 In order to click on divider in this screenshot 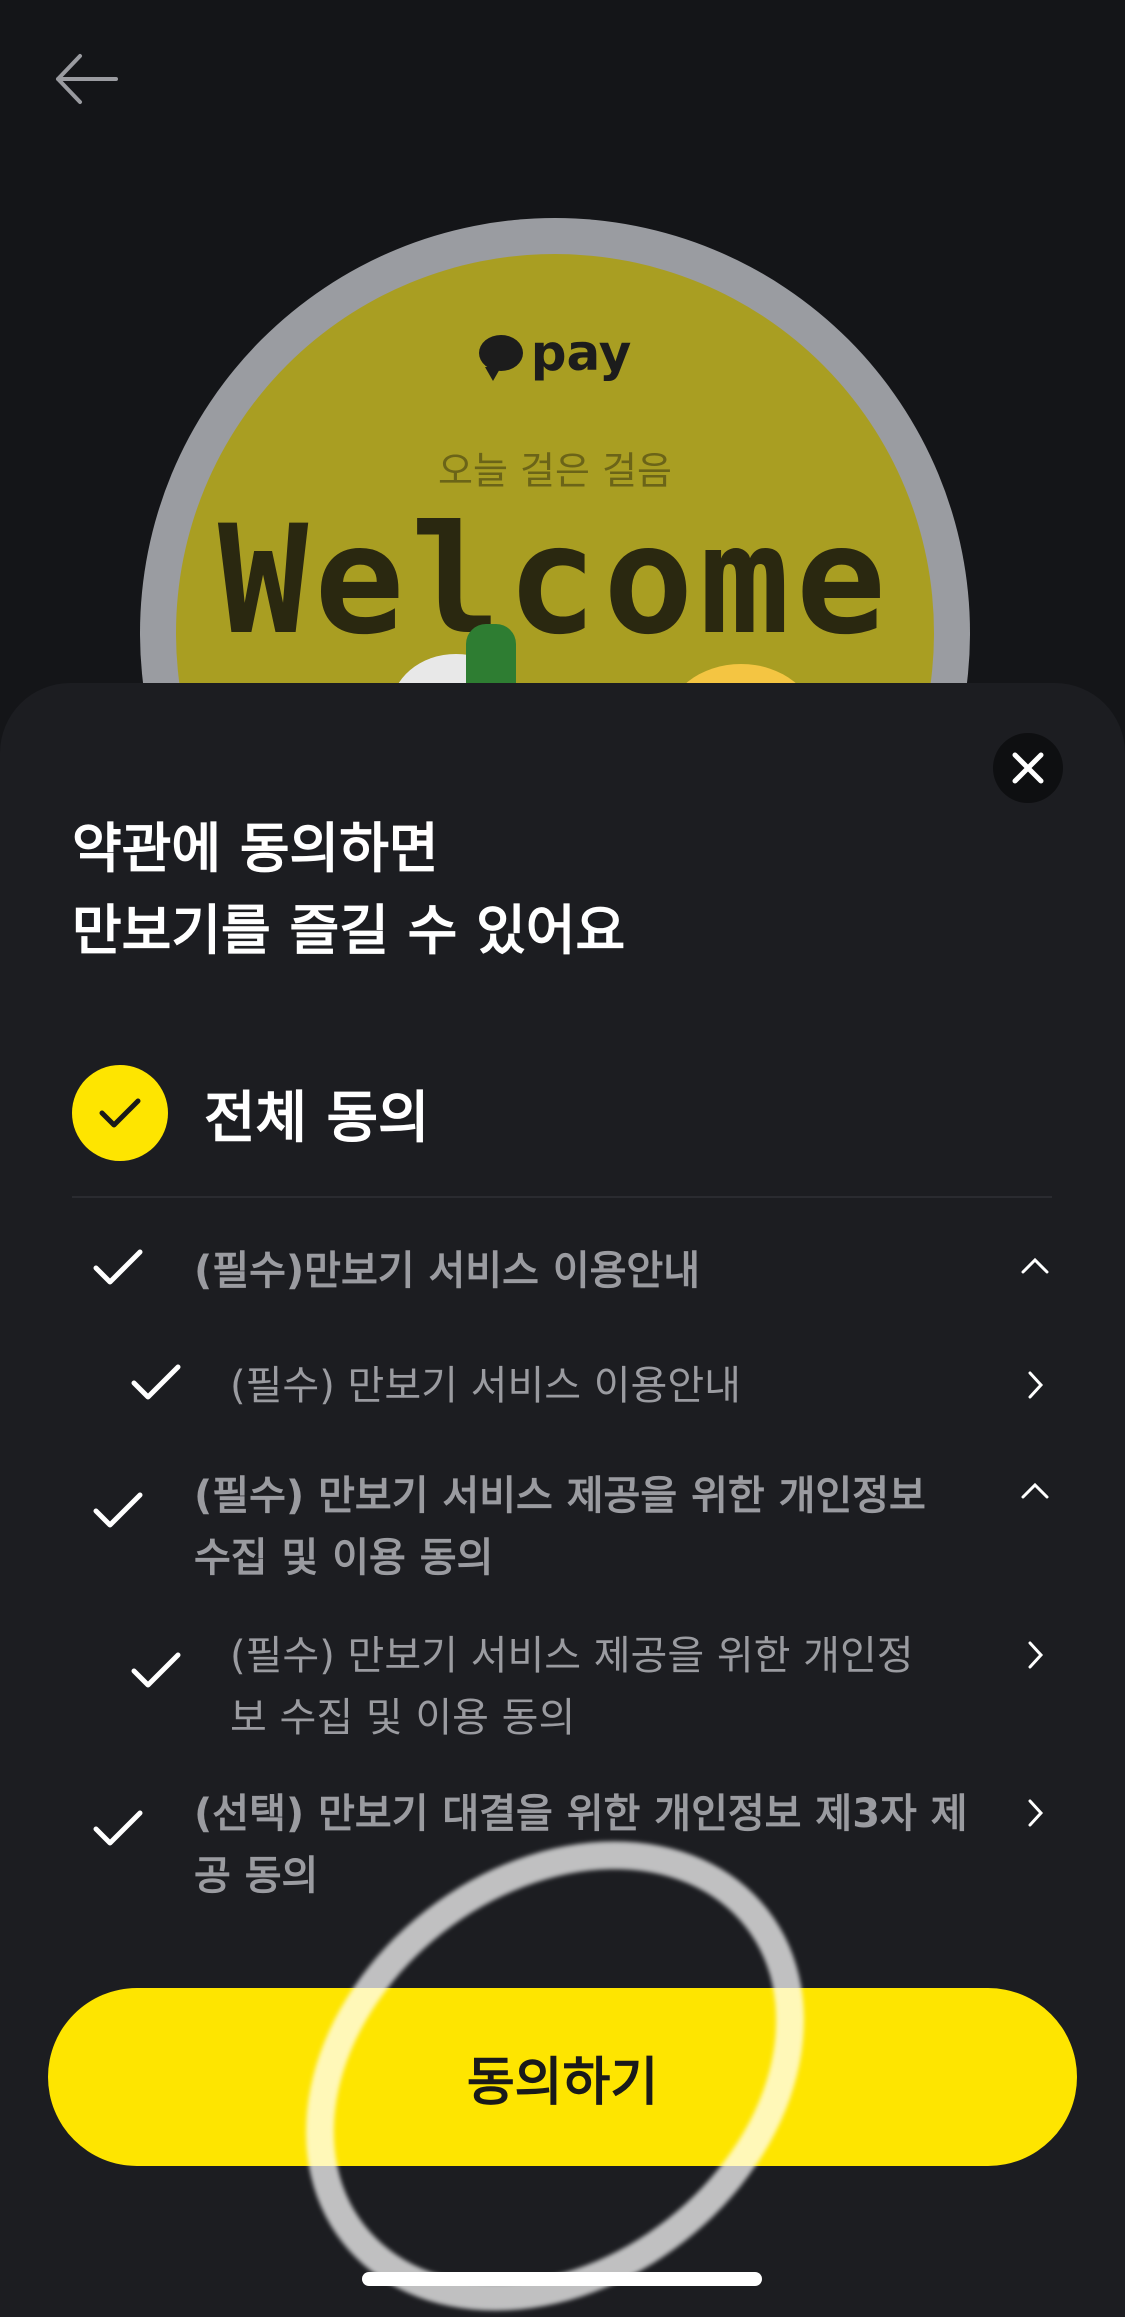, I will do `click(562, 1197)`.